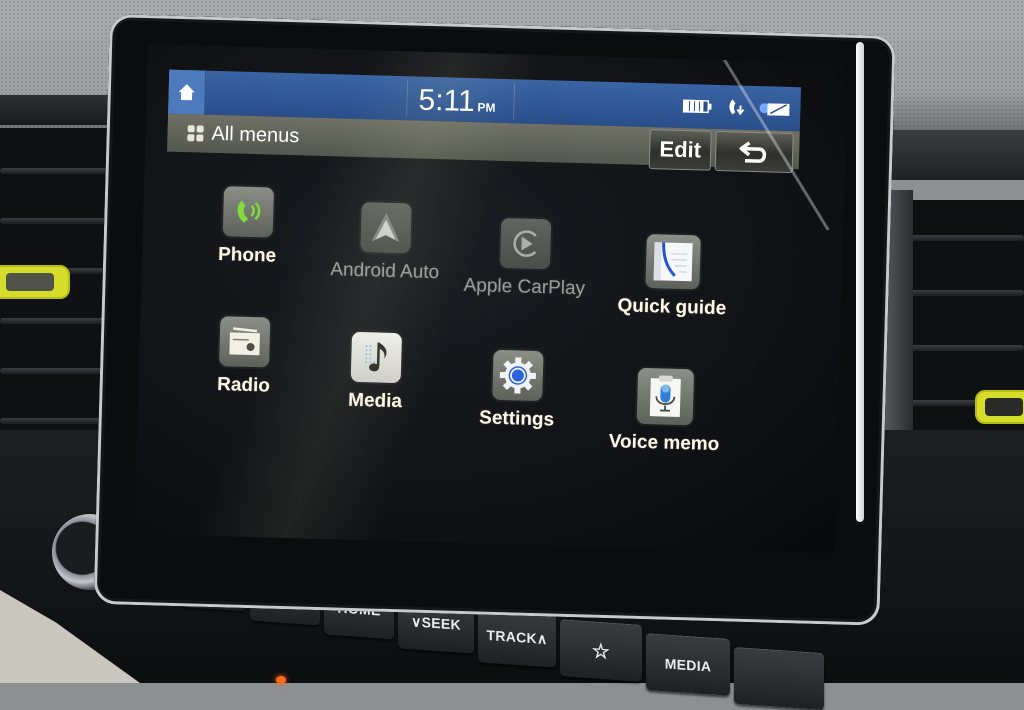 This screenshot has height=710, width=1024. Describe the element at coordinates (385, 227) in the screenshot. I see `android-auto-icon` at that location.